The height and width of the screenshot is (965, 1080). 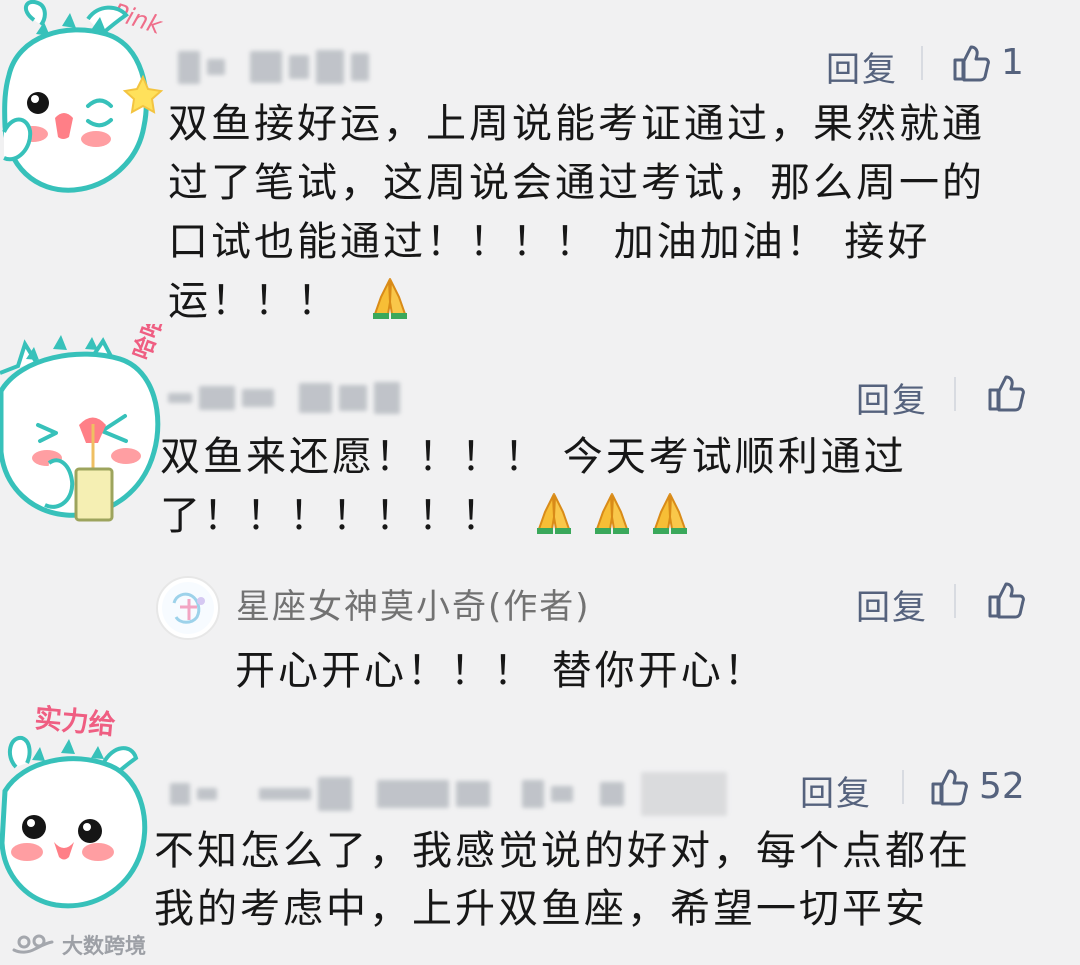 What do you see at coordinates (836, 790) in the screenshot?
I see `reply-button-3: 回复` at bounding box center [836, 790].